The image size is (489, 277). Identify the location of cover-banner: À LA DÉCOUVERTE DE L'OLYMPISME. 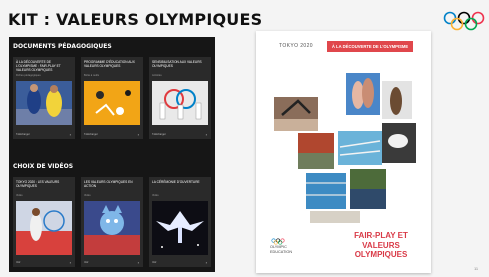
(370, 46).